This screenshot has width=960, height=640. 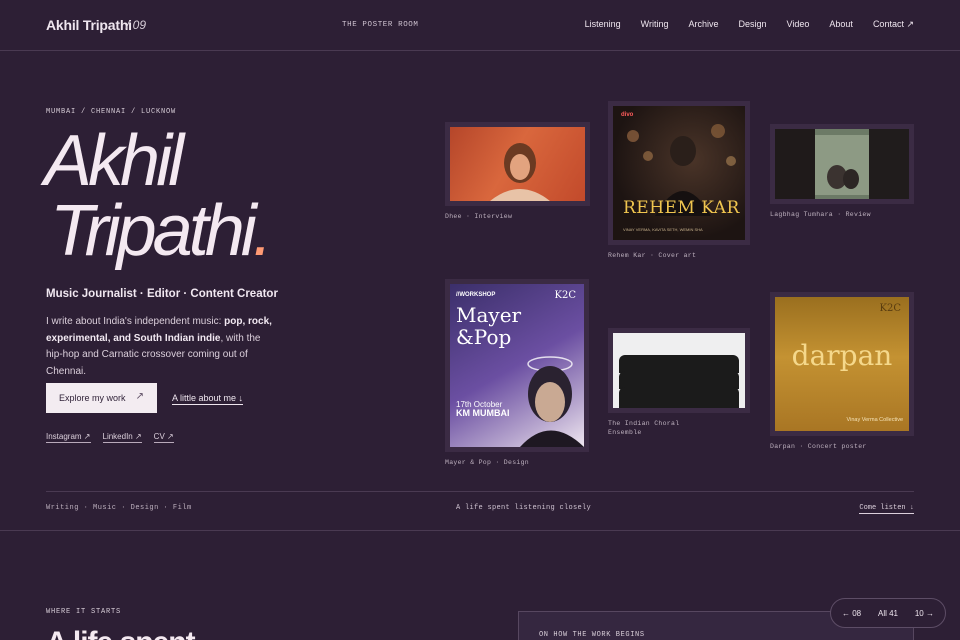 What do you see at coordinates (552, 401) in the screenshot?
I see `musician-portrait-illustration` at bounding box center [552, 401].